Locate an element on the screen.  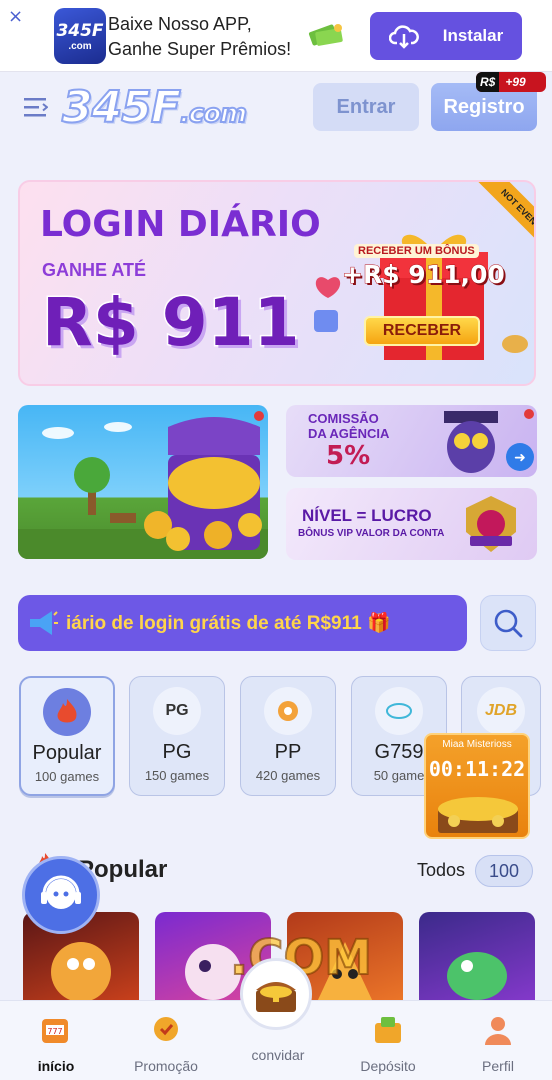
jdb-icon: JDB is located at coordinates (501, 711).